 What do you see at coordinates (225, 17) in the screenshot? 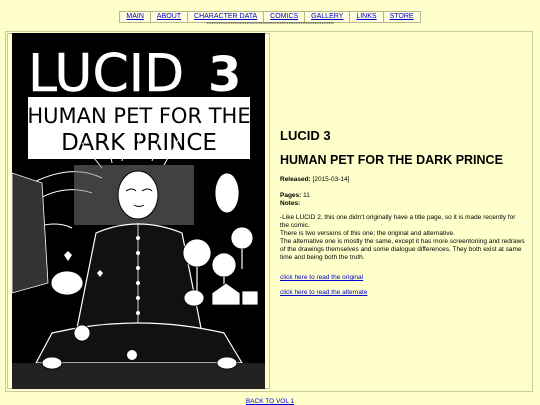
I see `nav-character-data-link: CHARACTER DATA` at bounding box center [225, 17].